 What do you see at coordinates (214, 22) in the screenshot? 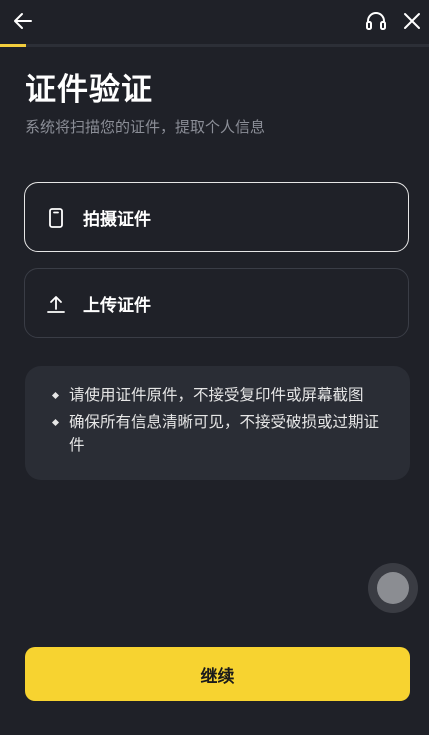
I see `top-bar` at bounding box center [214, 22].